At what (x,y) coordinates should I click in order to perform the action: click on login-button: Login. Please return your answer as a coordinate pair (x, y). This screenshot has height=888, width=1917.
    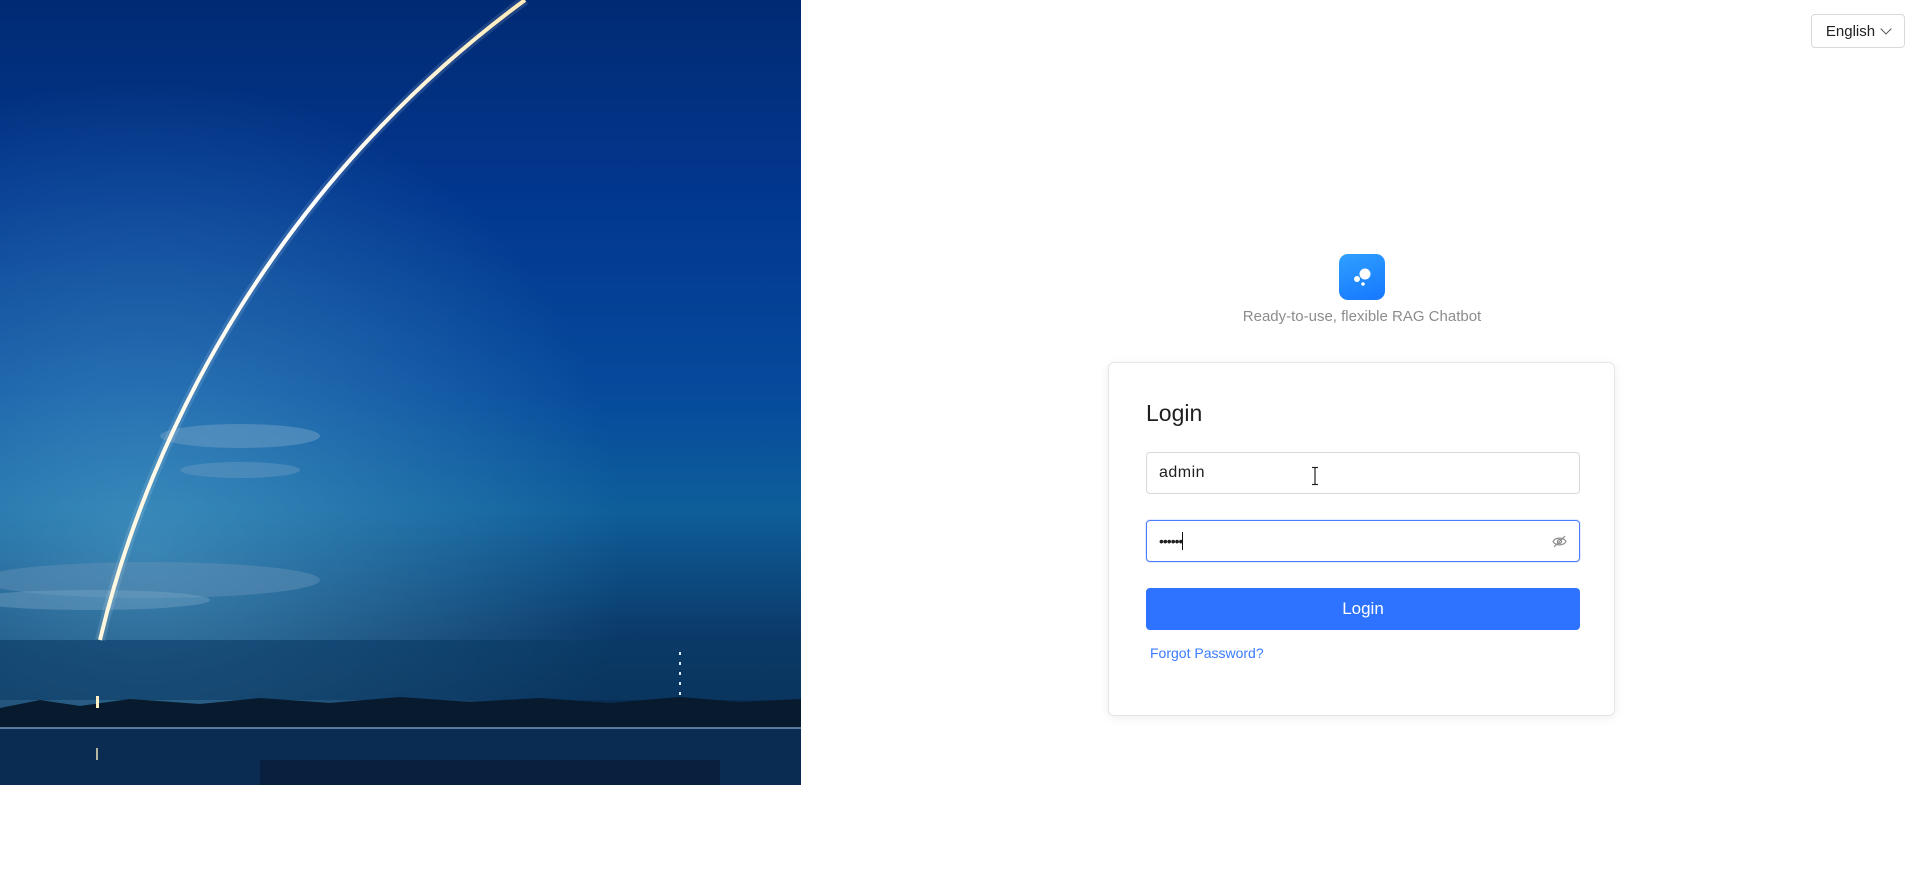
    Looking at the image, I should click on (1363, 609).